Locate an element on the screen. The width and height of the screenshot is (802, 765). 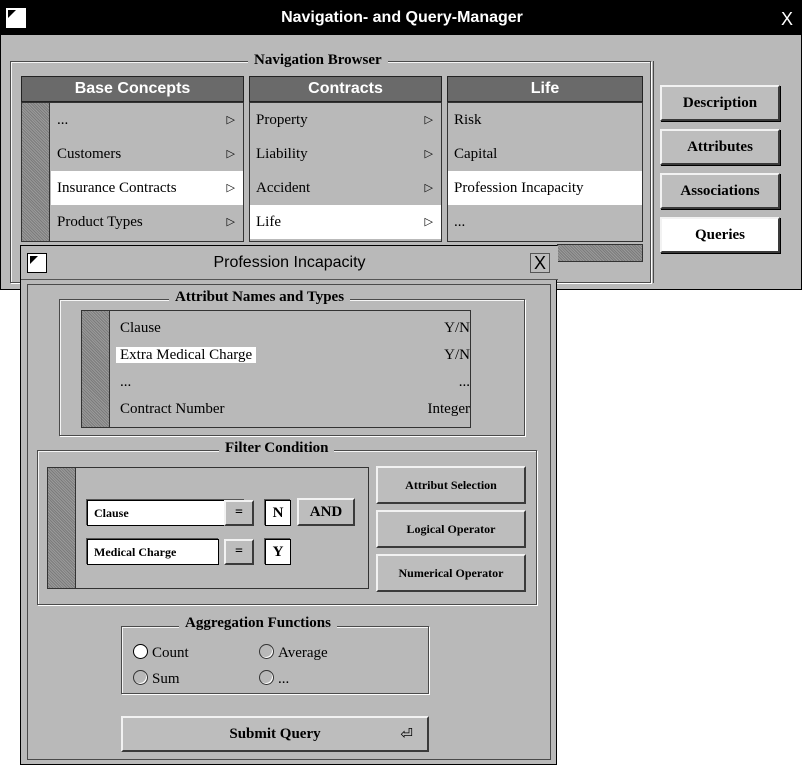
condition-1-value-input: N is located at coordinates (278, 513).